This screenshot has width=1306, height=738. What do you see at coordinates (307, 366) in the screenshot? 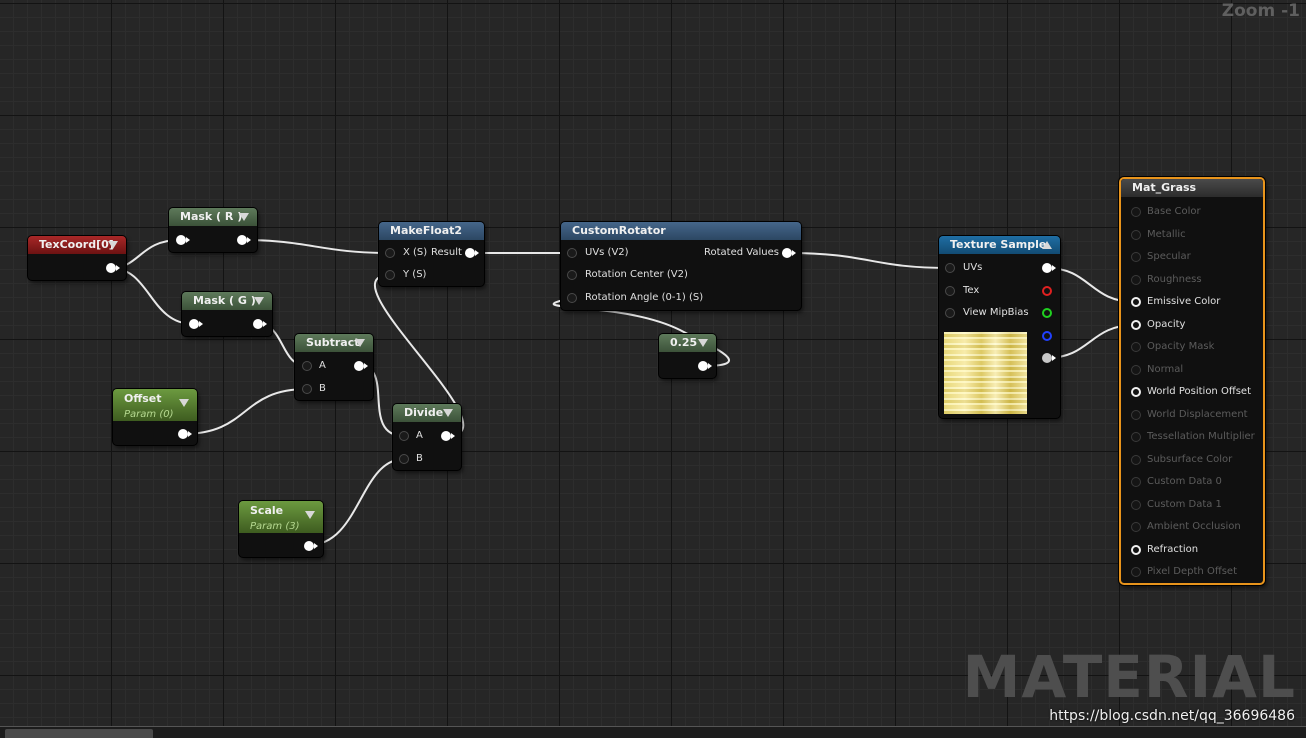
I see `subtract-a-pin` at bounding box center [307, 366].